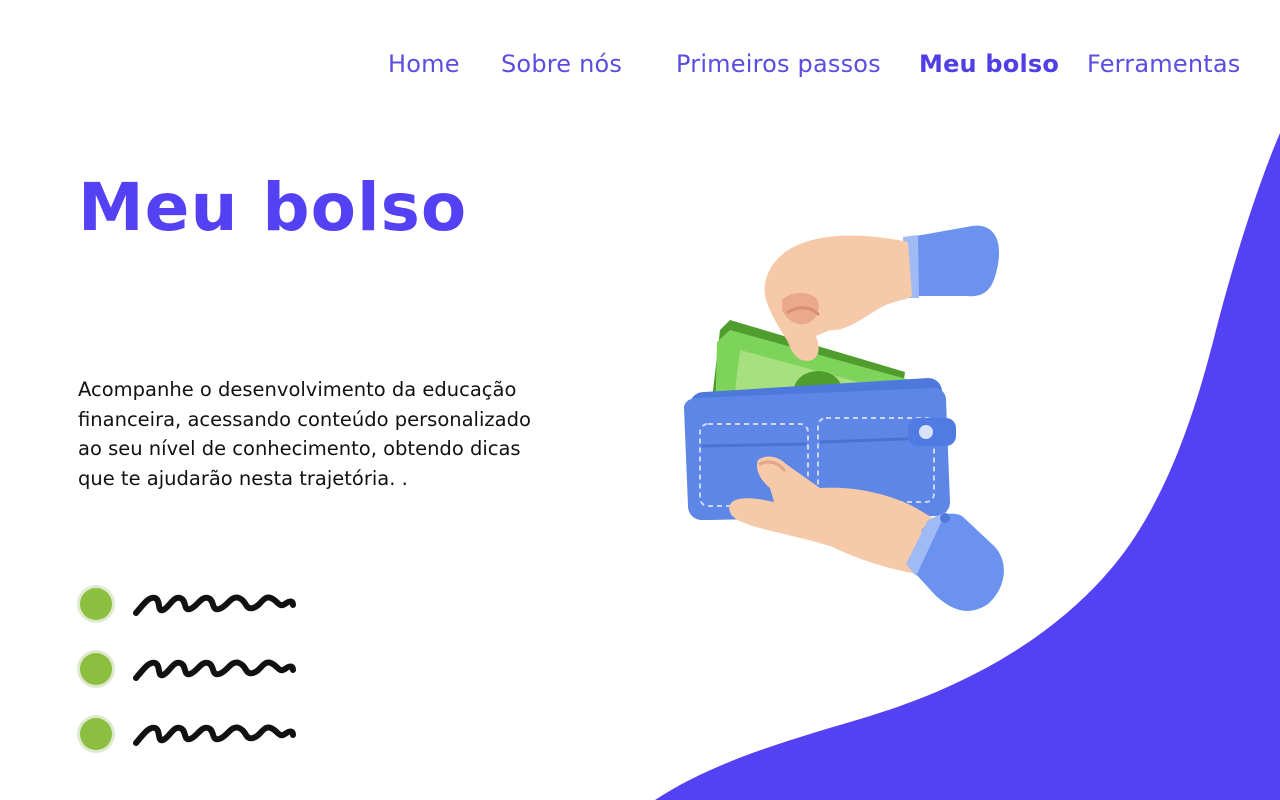 The height and width of the screenshot is (800, 1280). Describe the element at coordinates (1163, 64) in the screenshot. I see `nav-tools: Ferramentas` at that location.